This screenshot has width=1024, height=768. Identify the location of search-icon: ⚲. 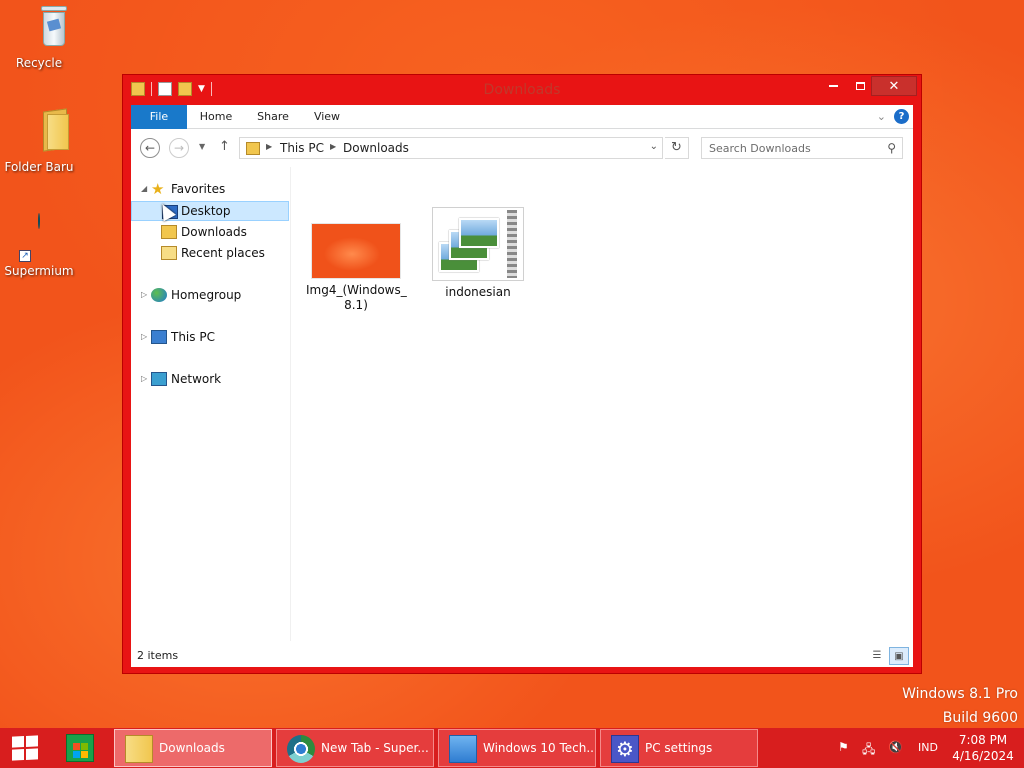
(891, 148).